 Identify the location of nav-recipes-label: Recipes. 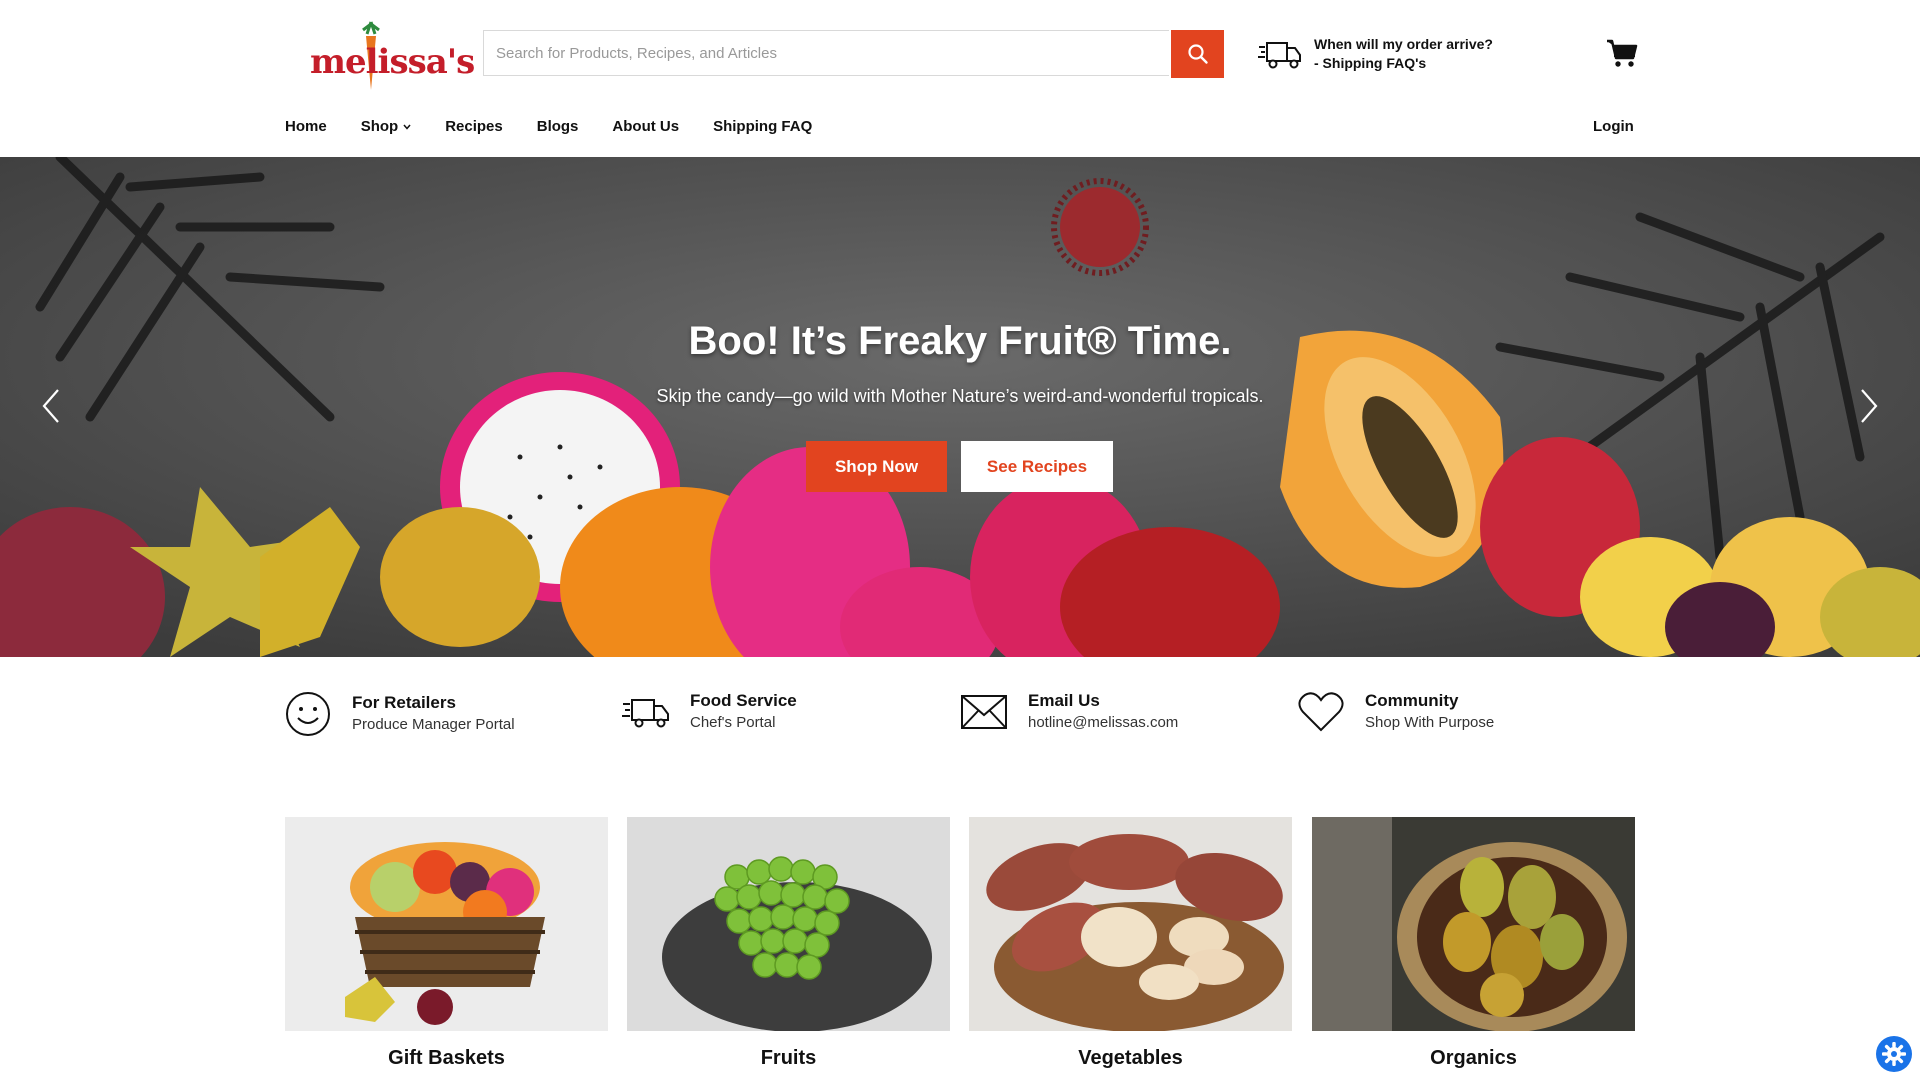
(474, 126).